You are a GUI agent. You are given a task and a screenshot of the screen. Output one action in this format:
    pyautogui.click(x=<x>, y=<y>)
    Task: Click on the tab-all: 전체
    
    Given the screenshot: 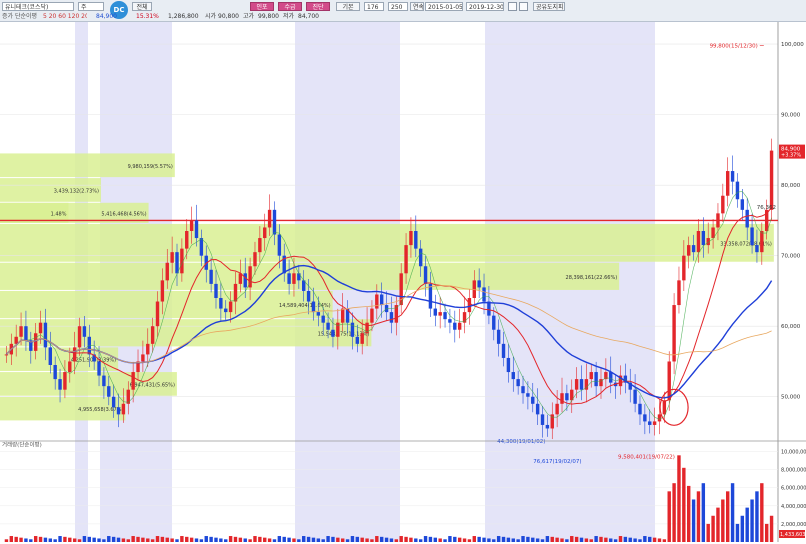 What is the action you would take?
    pyautogui.click(x=142, y=6)
    